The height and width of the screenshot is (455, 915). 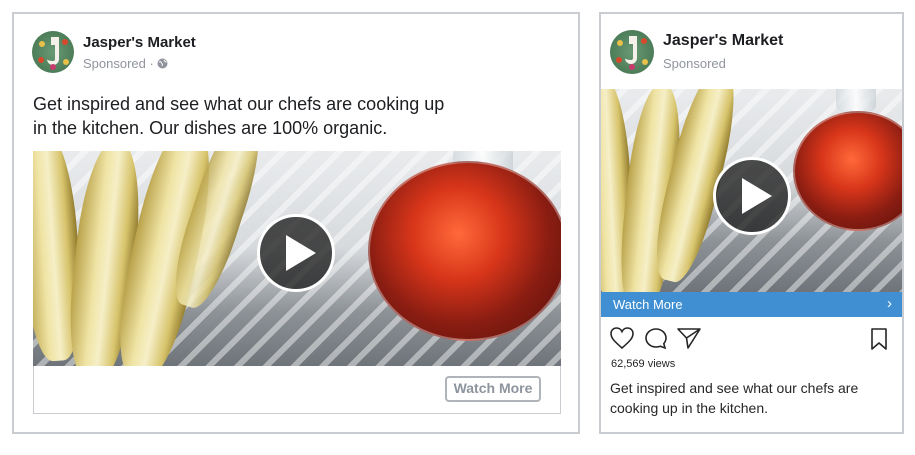 I want to click on page-avatar, so click(x=53, y=52).